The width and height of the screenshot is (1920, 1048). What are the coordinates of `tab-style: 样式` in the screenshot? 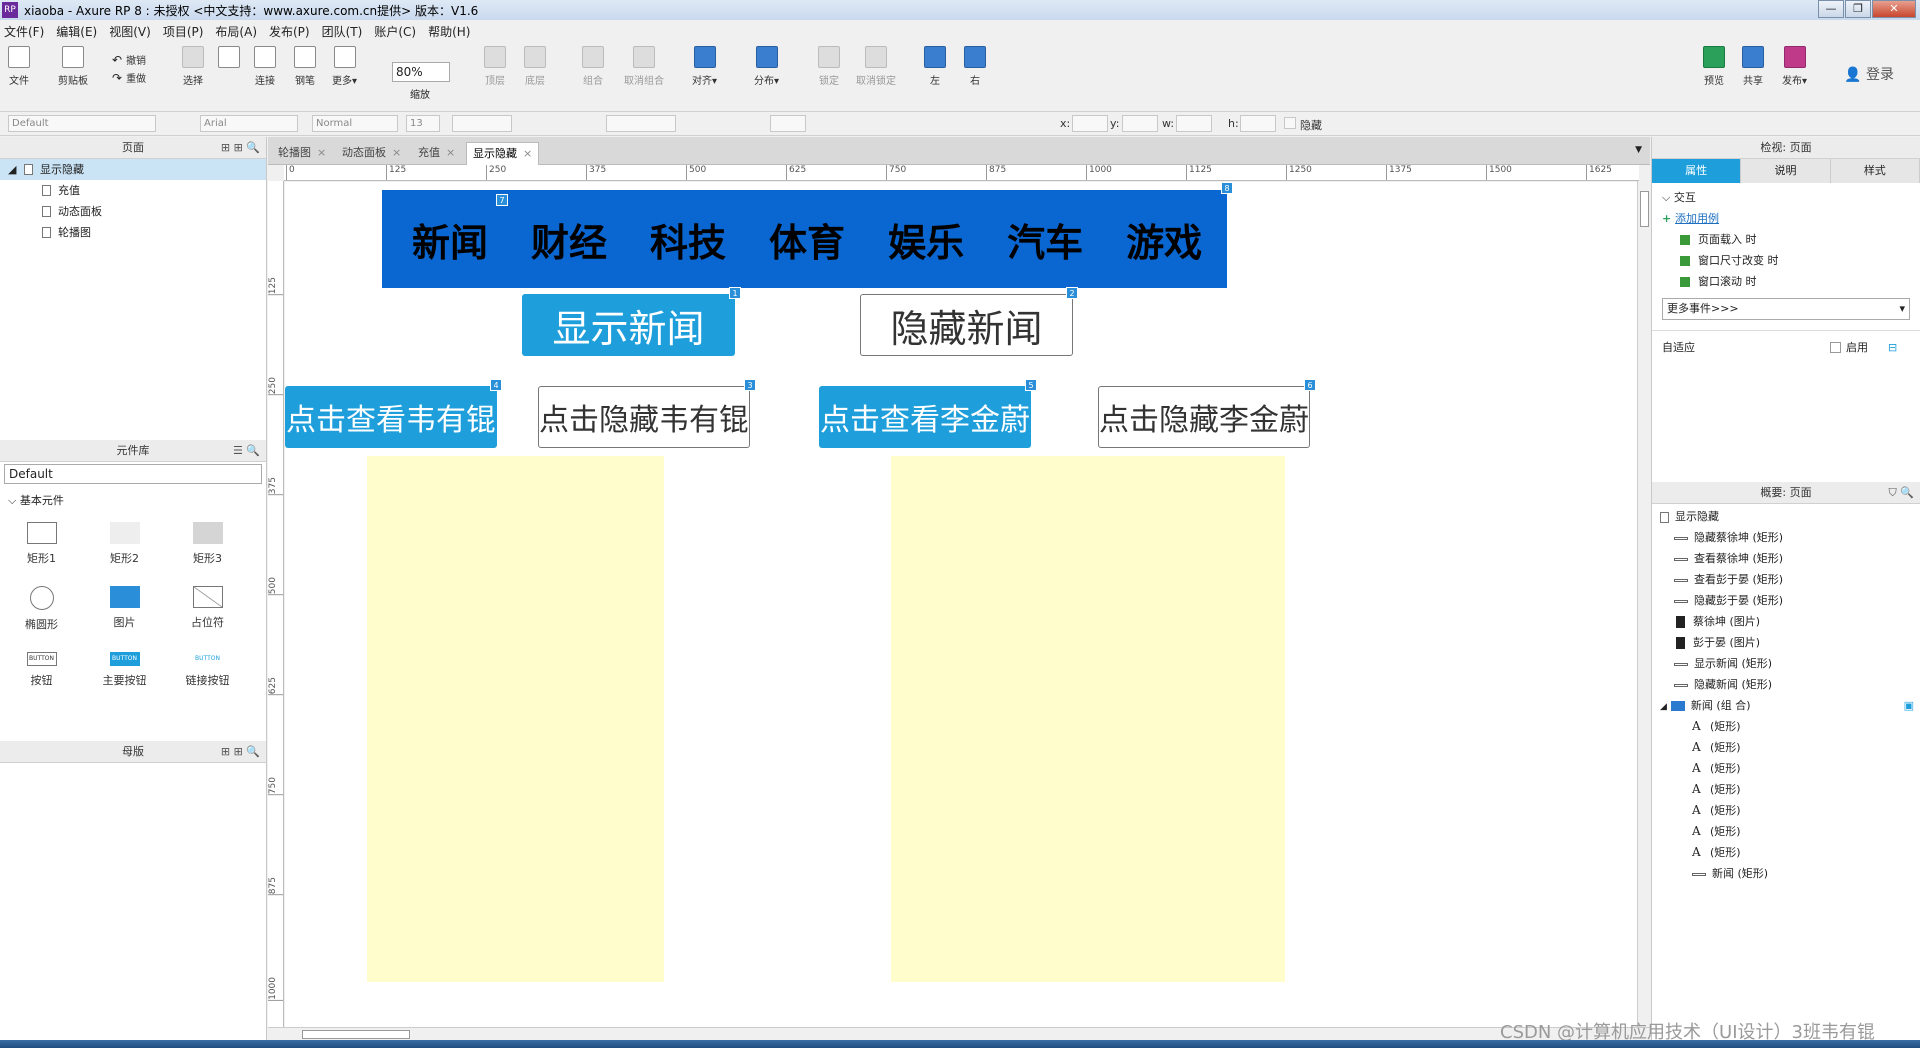 It's located at (1875, 171).